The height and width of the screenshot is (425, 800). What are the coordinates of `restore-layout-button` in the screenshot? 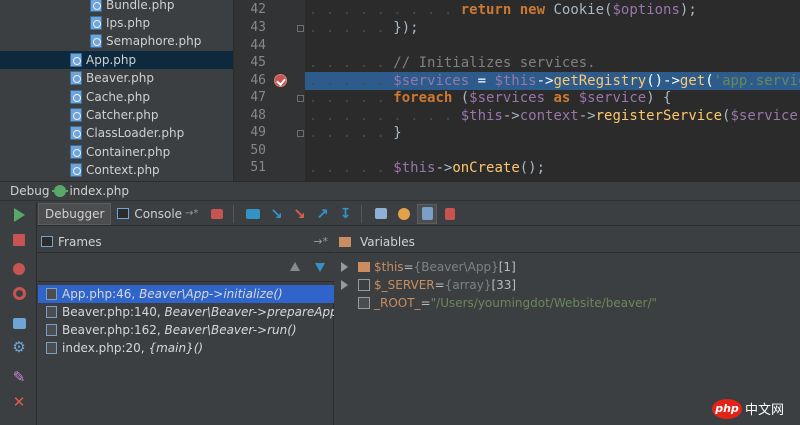 It's located at (450, 214).